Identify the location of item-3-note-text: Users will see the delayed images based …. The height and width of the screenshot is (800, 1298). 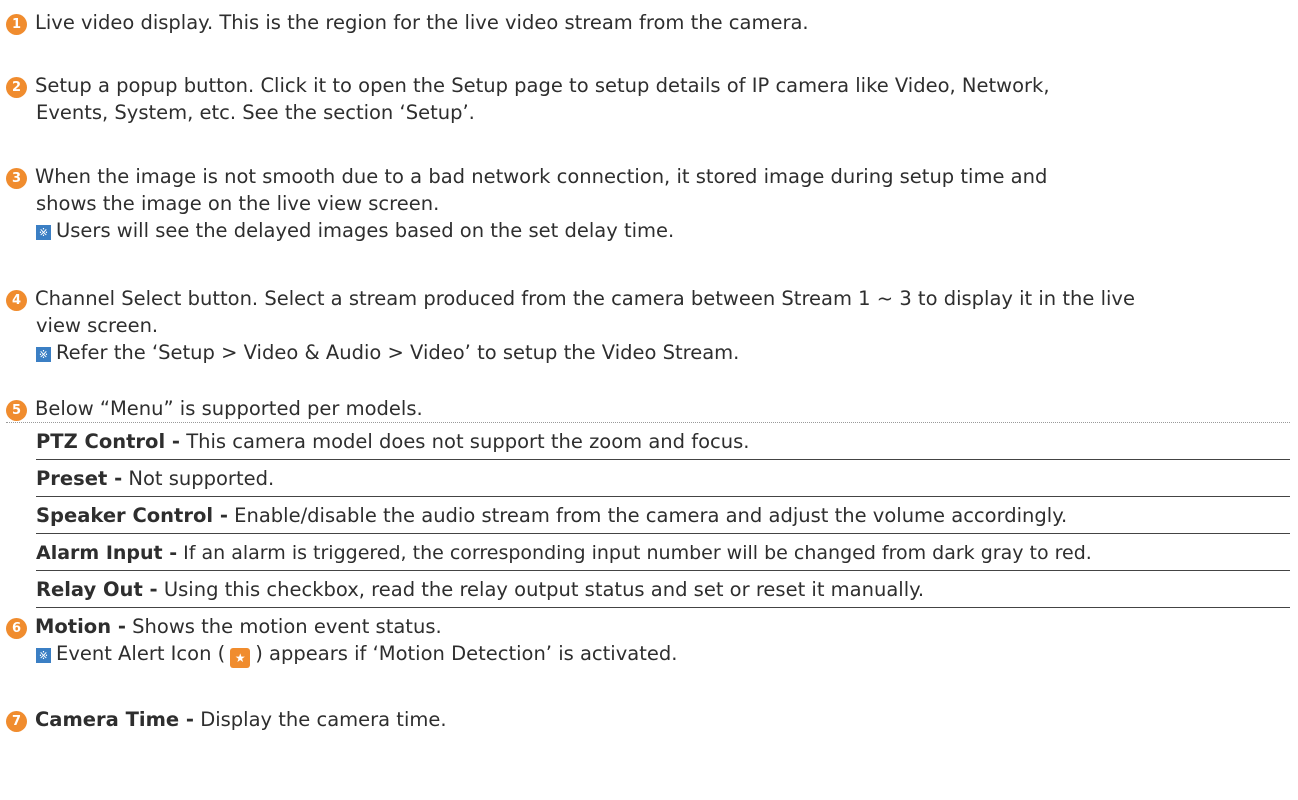
(365, 230).